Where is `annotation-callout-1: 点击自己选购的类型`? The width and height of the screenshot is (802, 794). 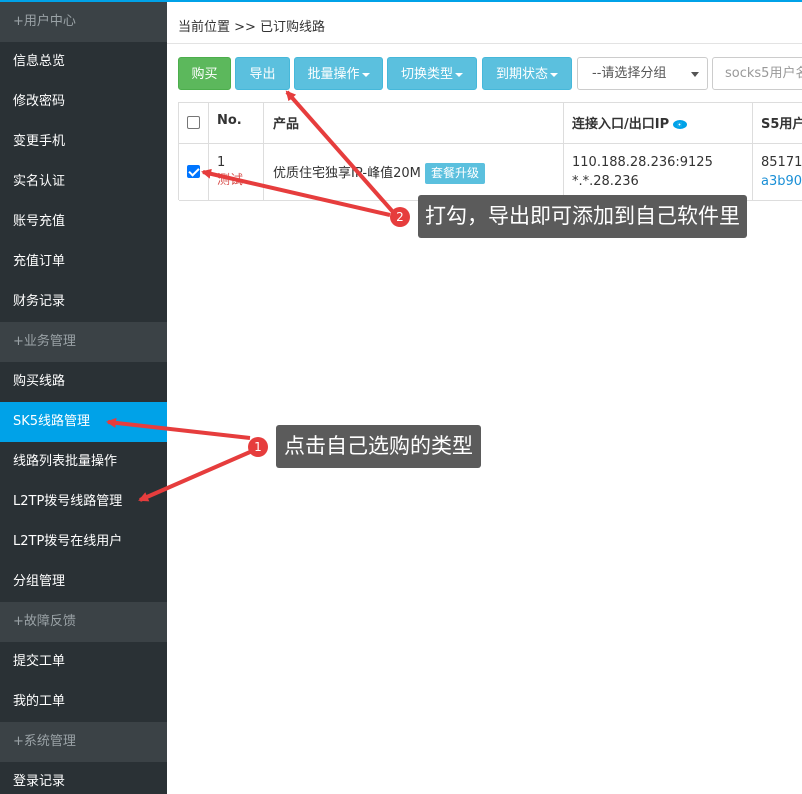 annotation-callout-1: 点击自己选购的类型 is located at coordinates (378, 446).